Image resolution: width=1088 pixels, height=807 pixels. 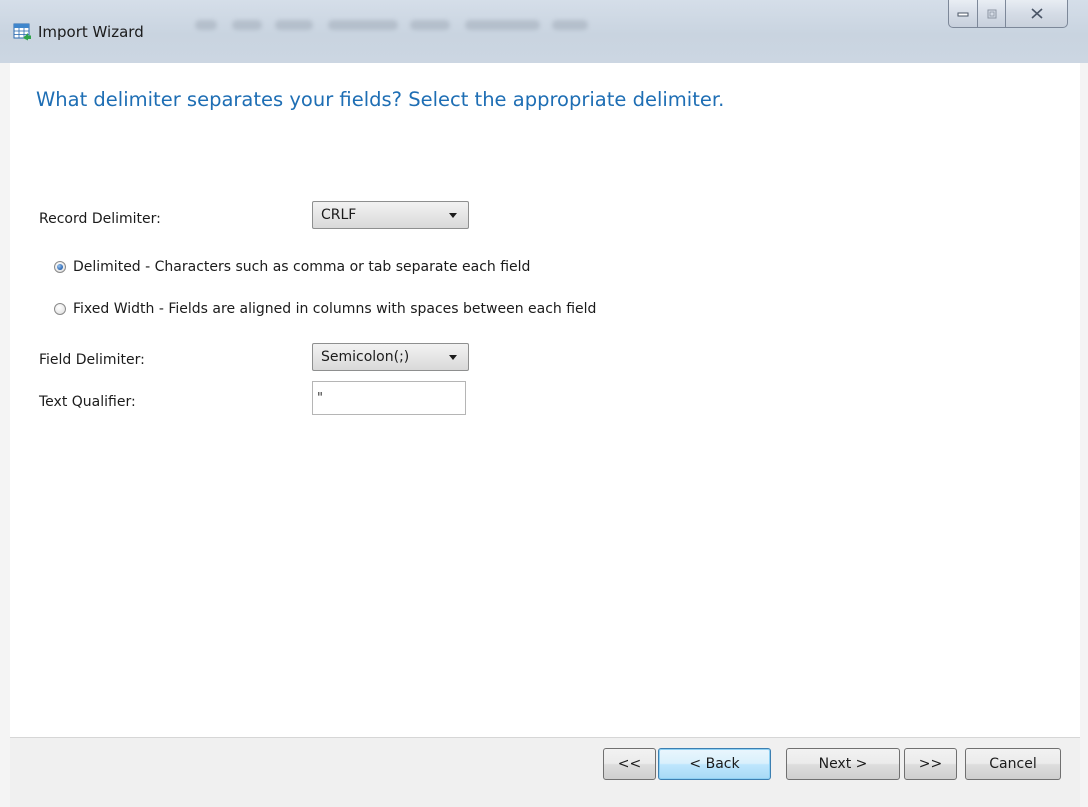 What do you see at coordinates (5, 435) in the screenshot?
I see `window-left-edge` at bounding box center [5, 435].